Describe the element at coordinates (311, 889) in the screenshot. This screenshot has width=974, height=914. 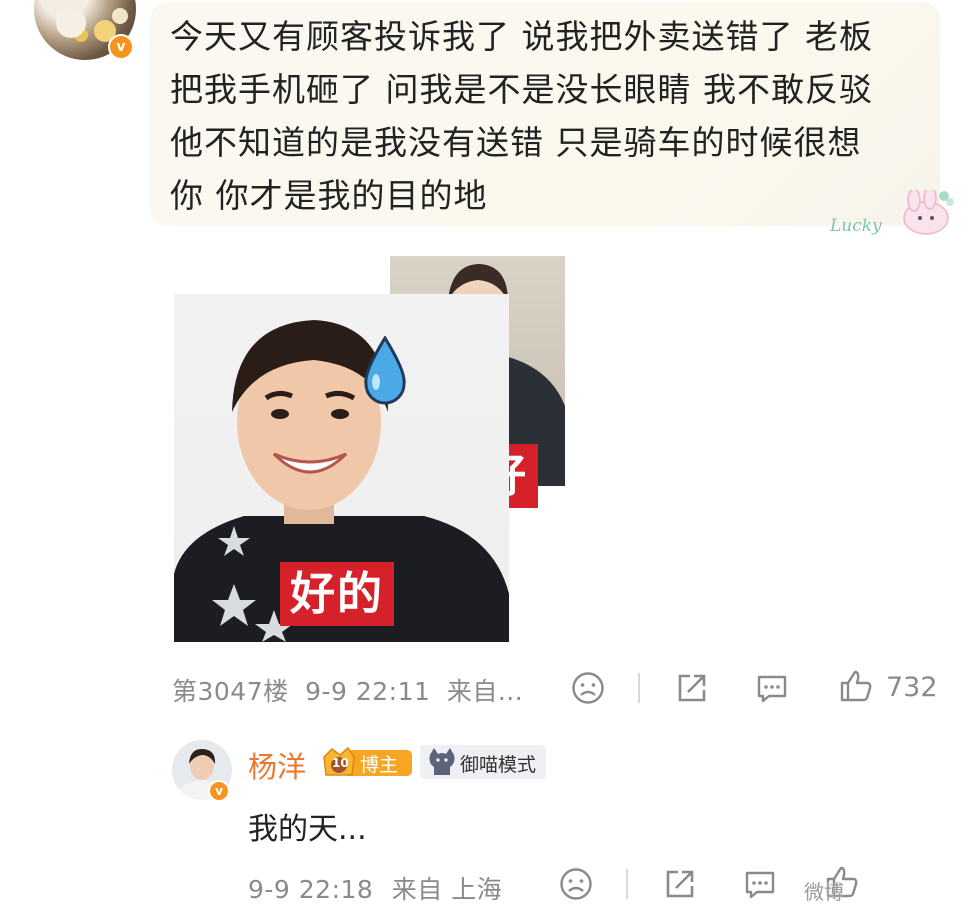
I see `reply-time: 9-9 22:18` at that location.